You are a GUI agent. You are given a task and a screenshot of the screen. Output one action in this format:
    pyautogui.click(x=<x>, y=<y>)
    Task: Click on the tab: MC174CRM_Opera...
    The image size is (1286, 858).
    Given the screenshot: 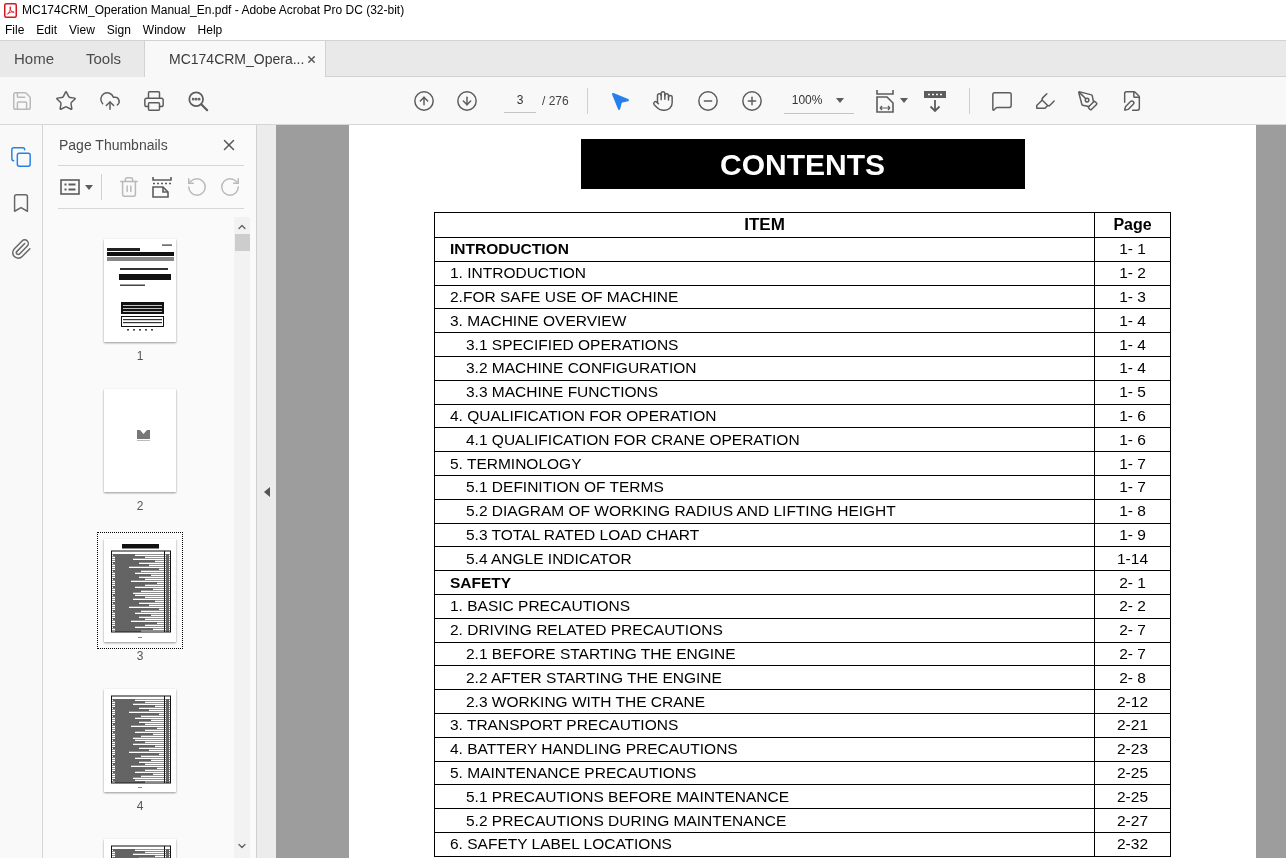 What is the action you would take?
    pyautogui.click(x=235, y=59)
    